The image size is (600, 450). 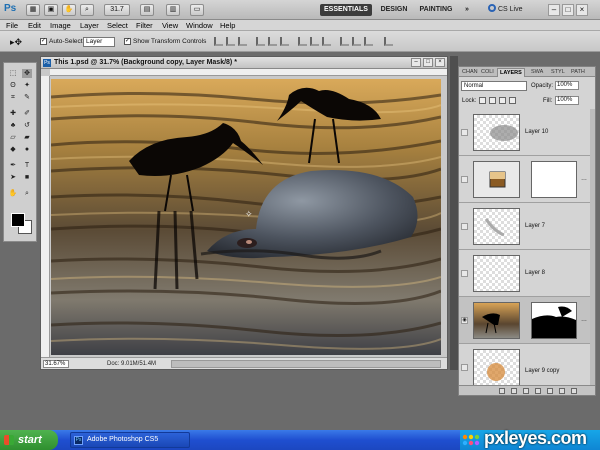 I want to click on distribute-left-icon, so click(x=344, y=41).